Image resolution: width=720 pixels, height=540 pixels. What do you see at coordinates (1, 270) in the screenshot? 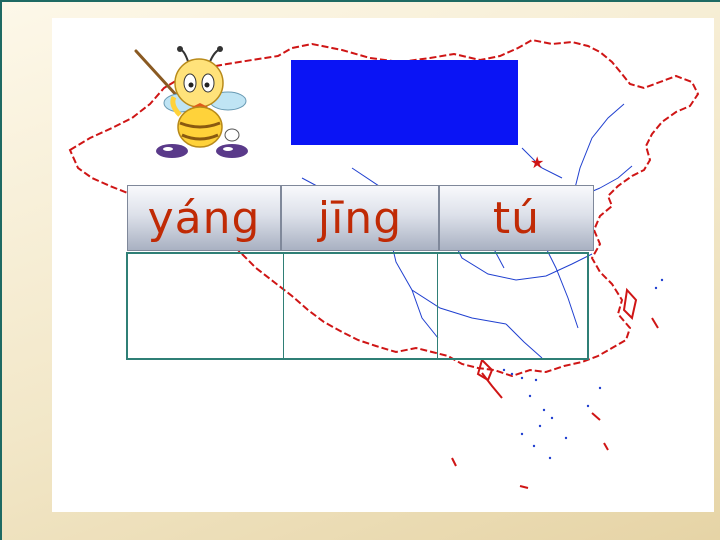
I see `frame-left-line` at bounding box center [1, 270].